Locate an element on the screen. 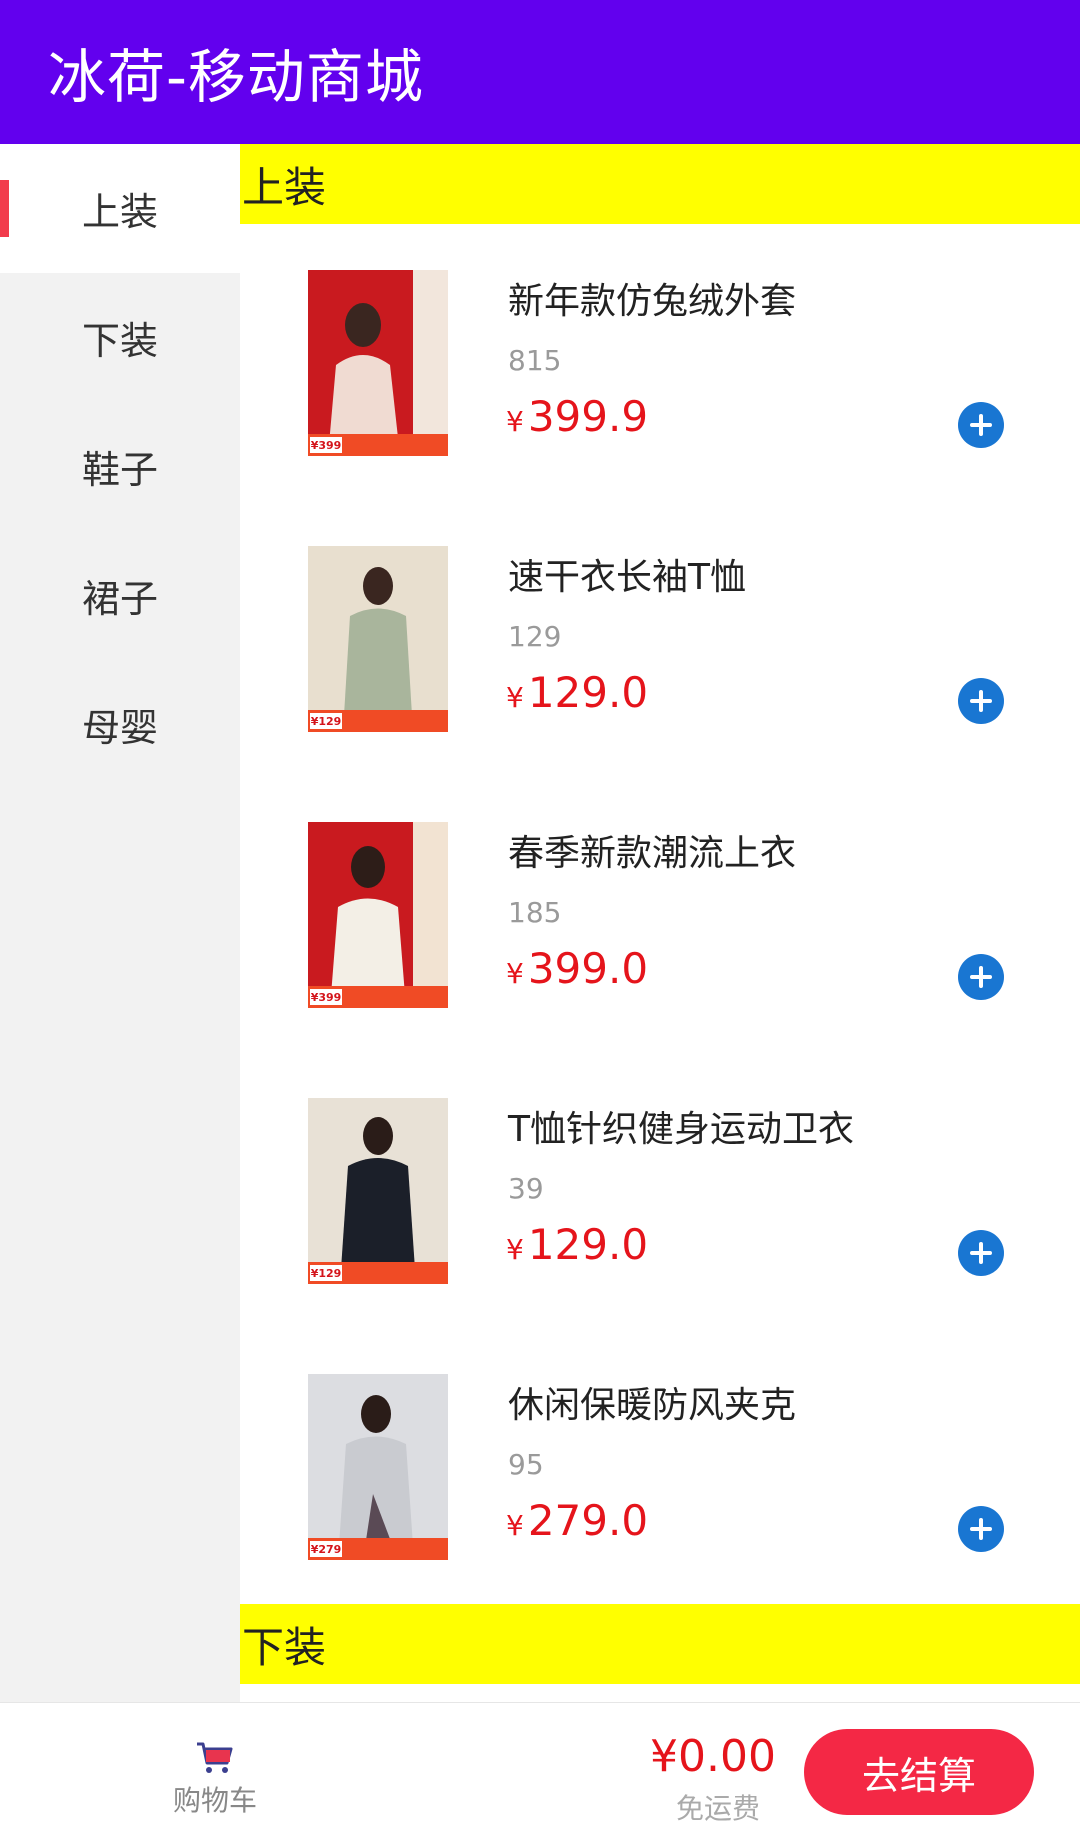 This screenshot has height=1842, width=1080. product-price: ¥ 399.0 is located at coordinates (577, 968).